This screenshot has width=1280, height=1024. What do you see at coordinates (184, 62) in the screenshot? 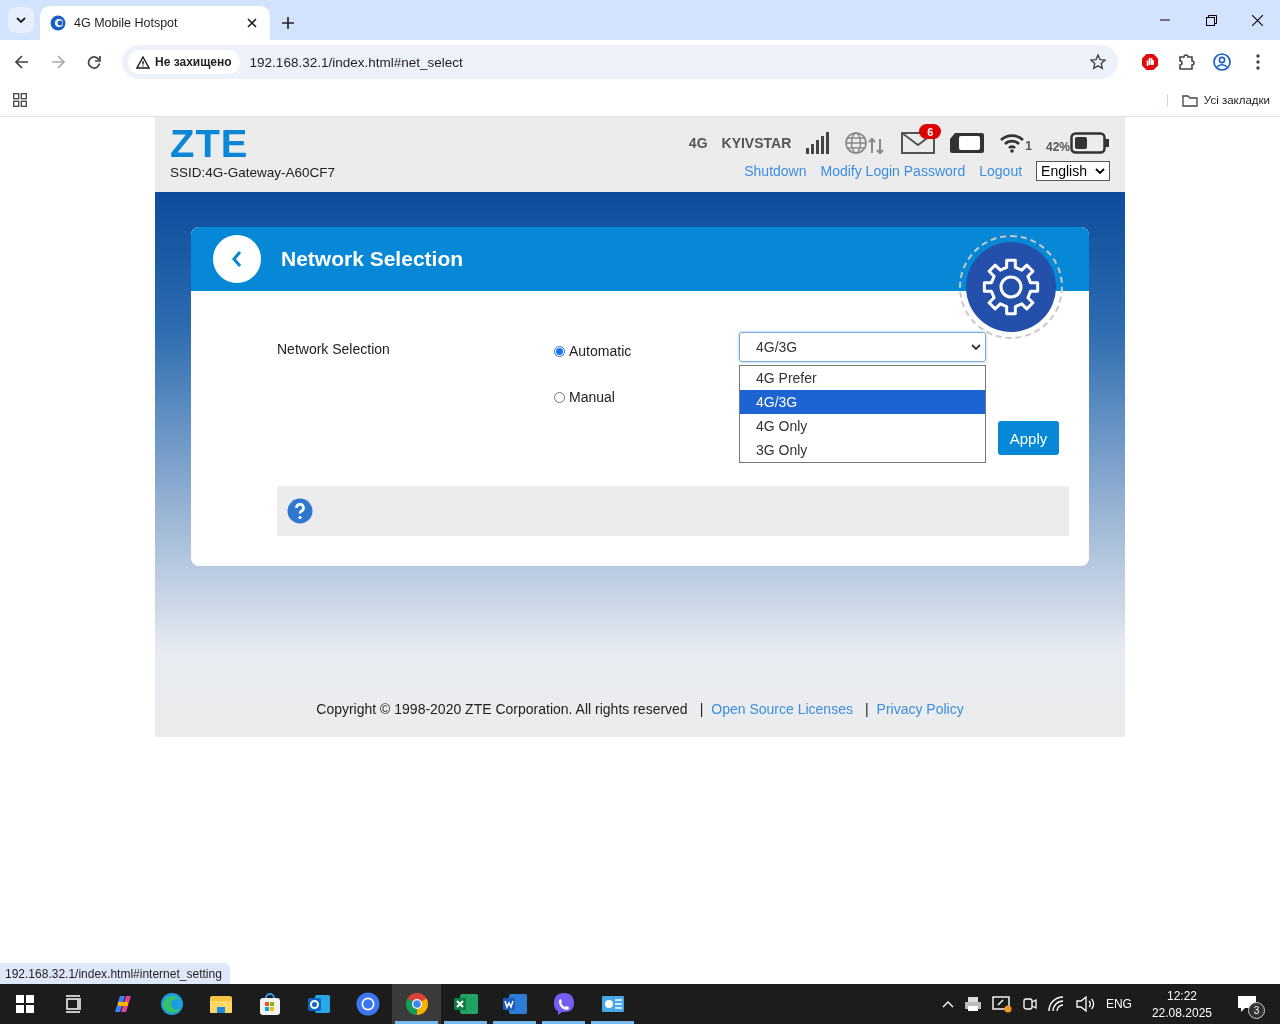
I see `security-chip: Не захищено` at bounding box center [184, 62].